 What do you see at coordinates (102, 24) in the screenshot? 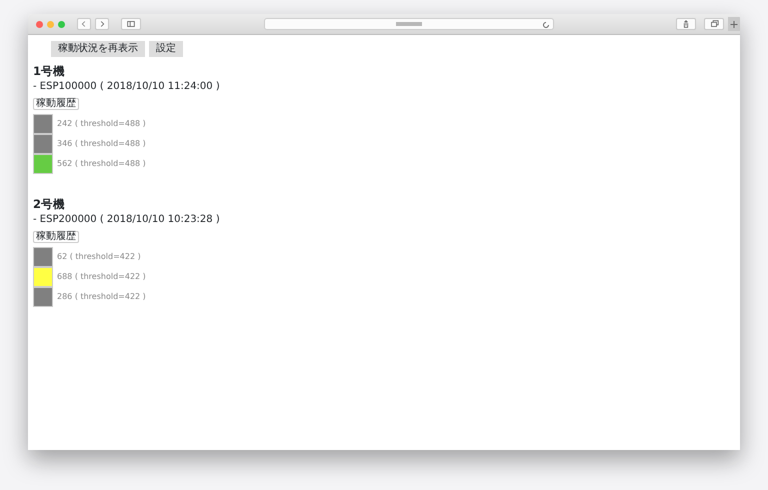
I see `forward-icon` at bounding box center [102, 24].